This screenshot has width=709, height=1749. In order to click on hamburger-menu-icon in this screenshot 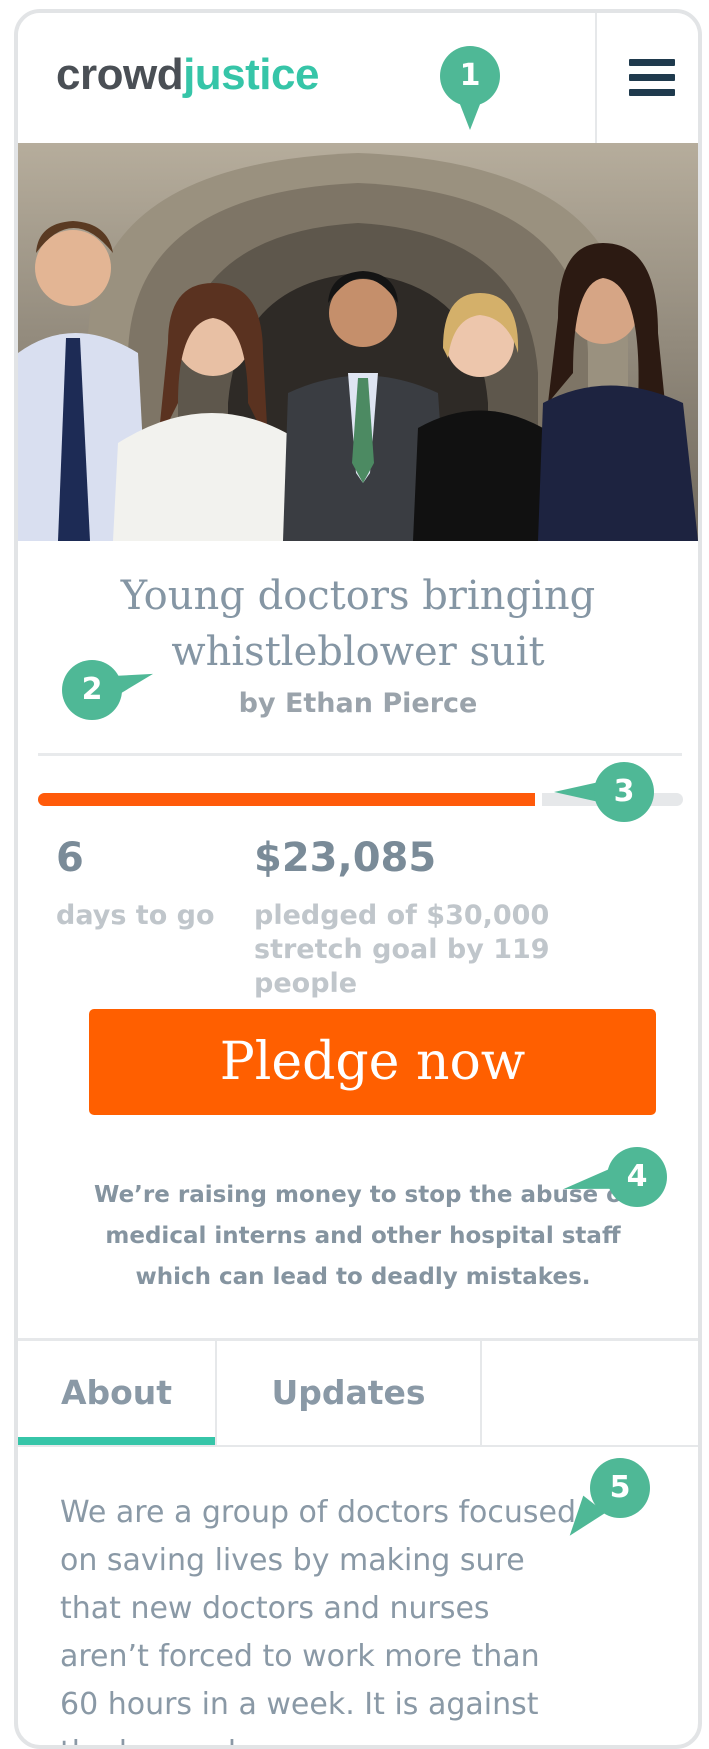, I will do `click(652, 79)`.